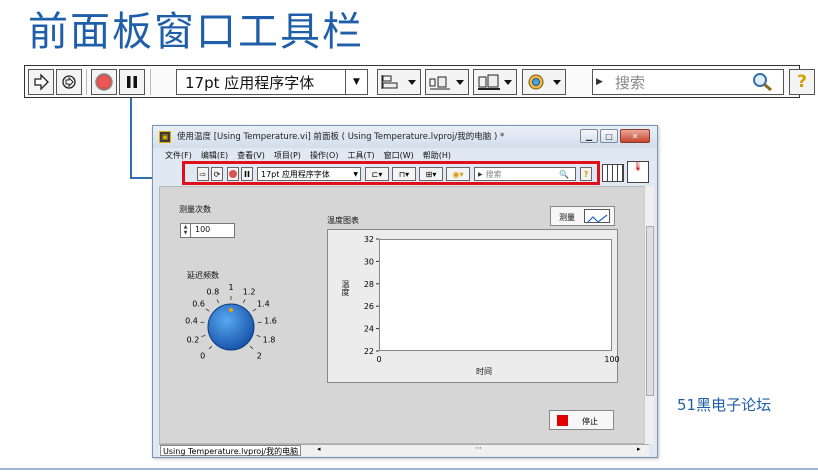 The width and height of the screenshot is (818, 476). Describe the element at coordinates (688, 82) in the screenshot. I see `search-field: ▶ 搜索` at that location.